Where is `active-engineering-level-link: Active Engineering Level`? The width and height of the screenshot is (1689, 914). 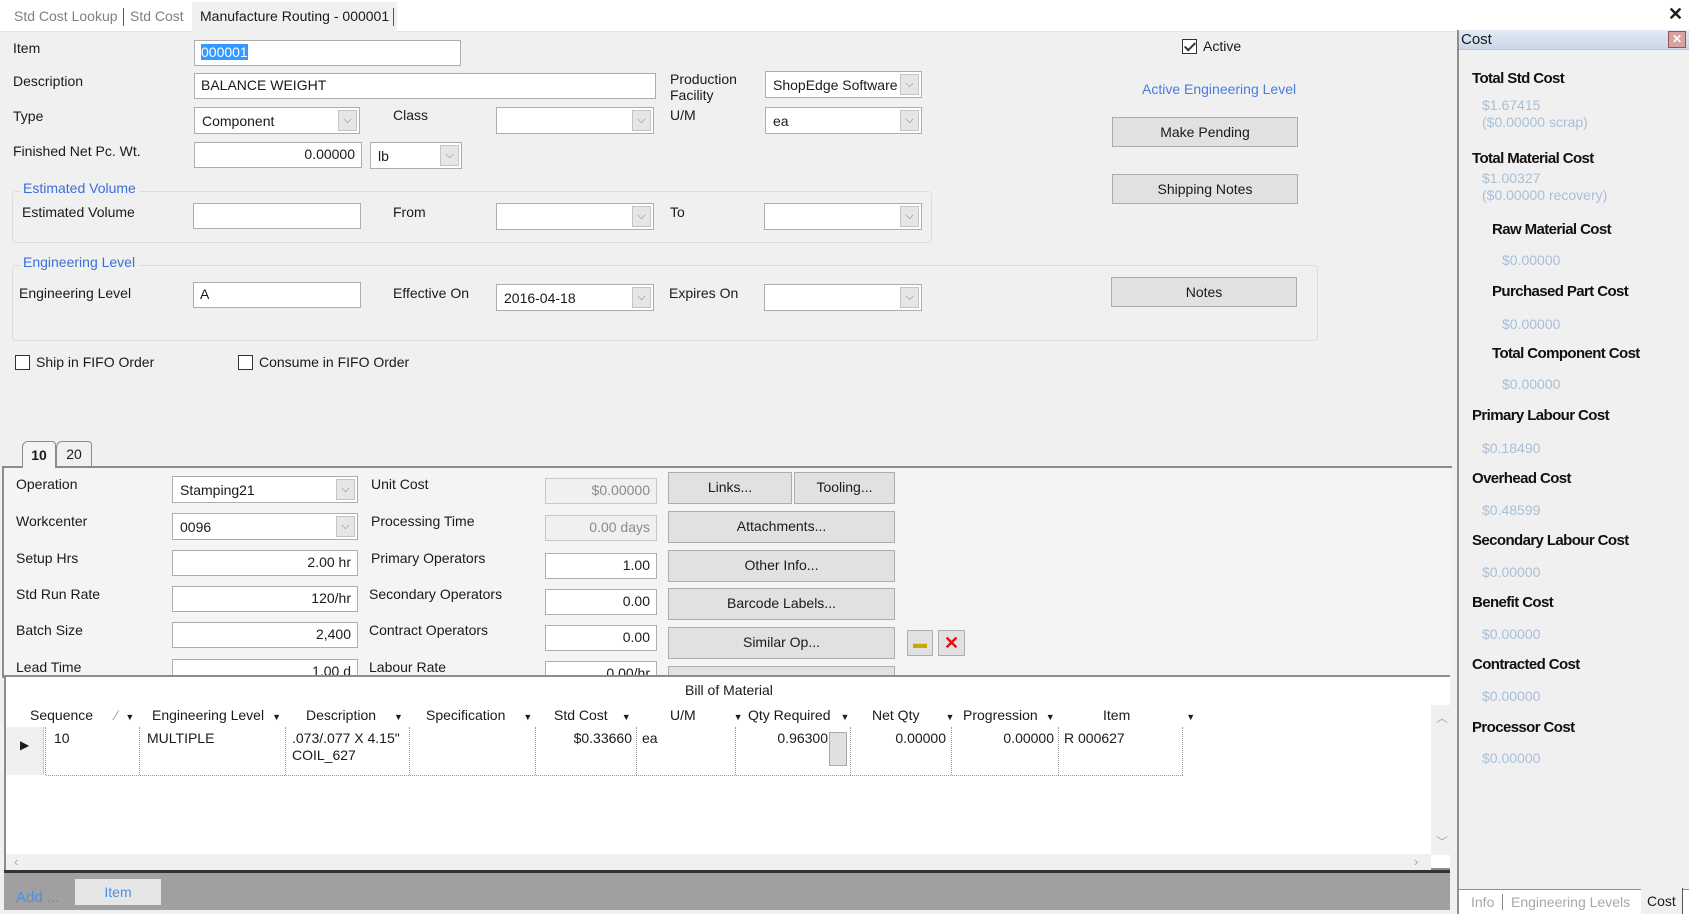 active-engineering-level-link: Active Engineering Level is located at coordinates (1219, 89).